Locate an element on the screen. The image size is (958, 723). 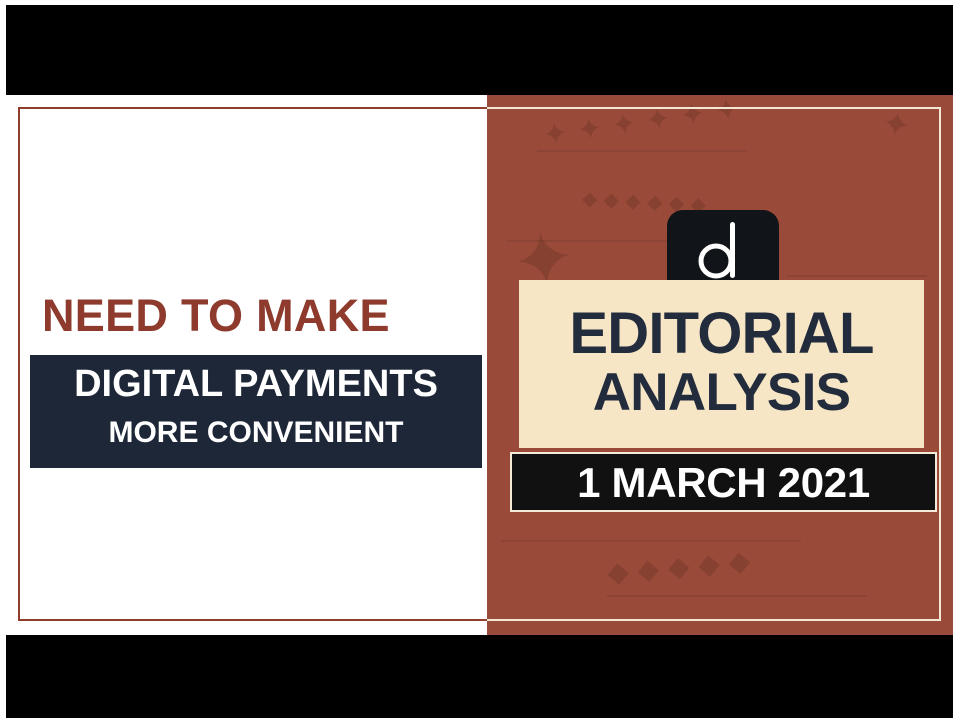
date-label: 1 MARCH 2021 is located at coordinates (723, 482).